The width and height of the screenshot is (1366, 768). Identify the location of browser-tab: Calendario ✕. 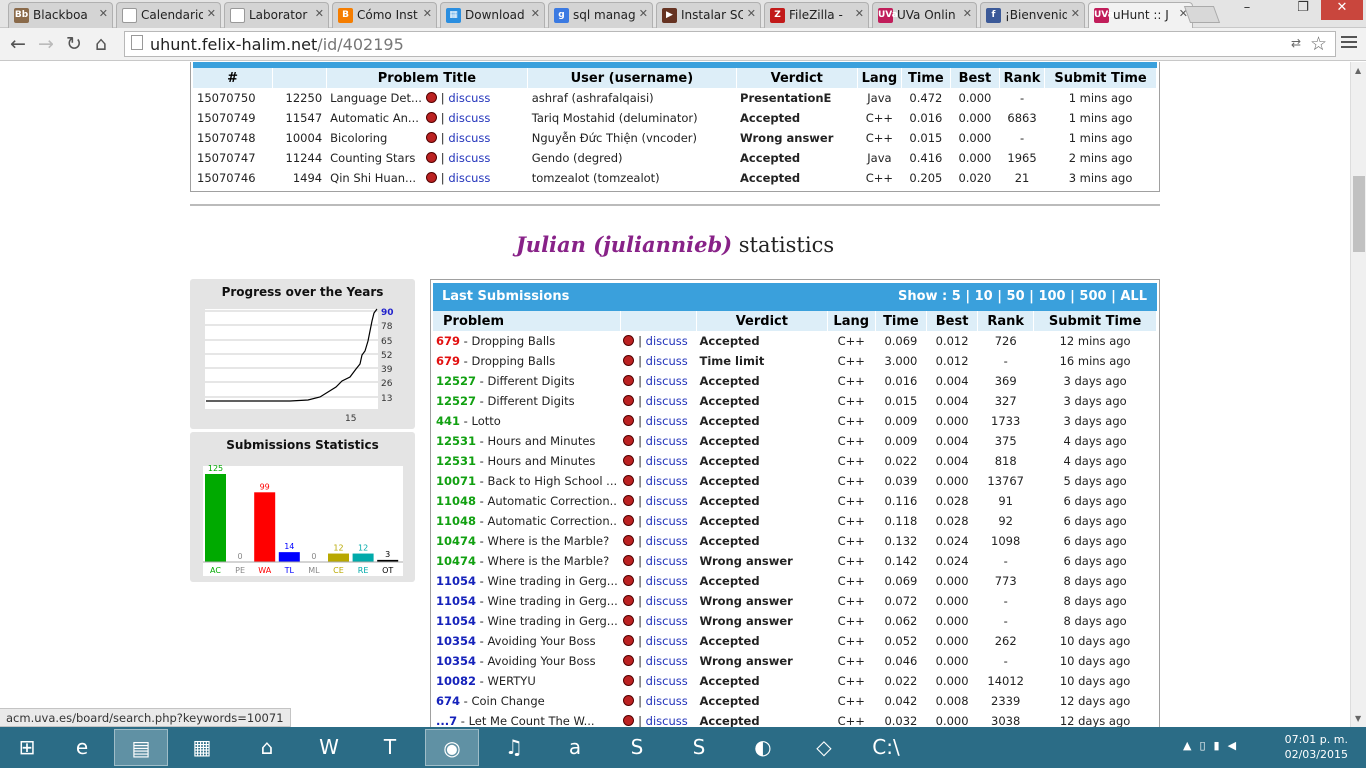
(168, 15).